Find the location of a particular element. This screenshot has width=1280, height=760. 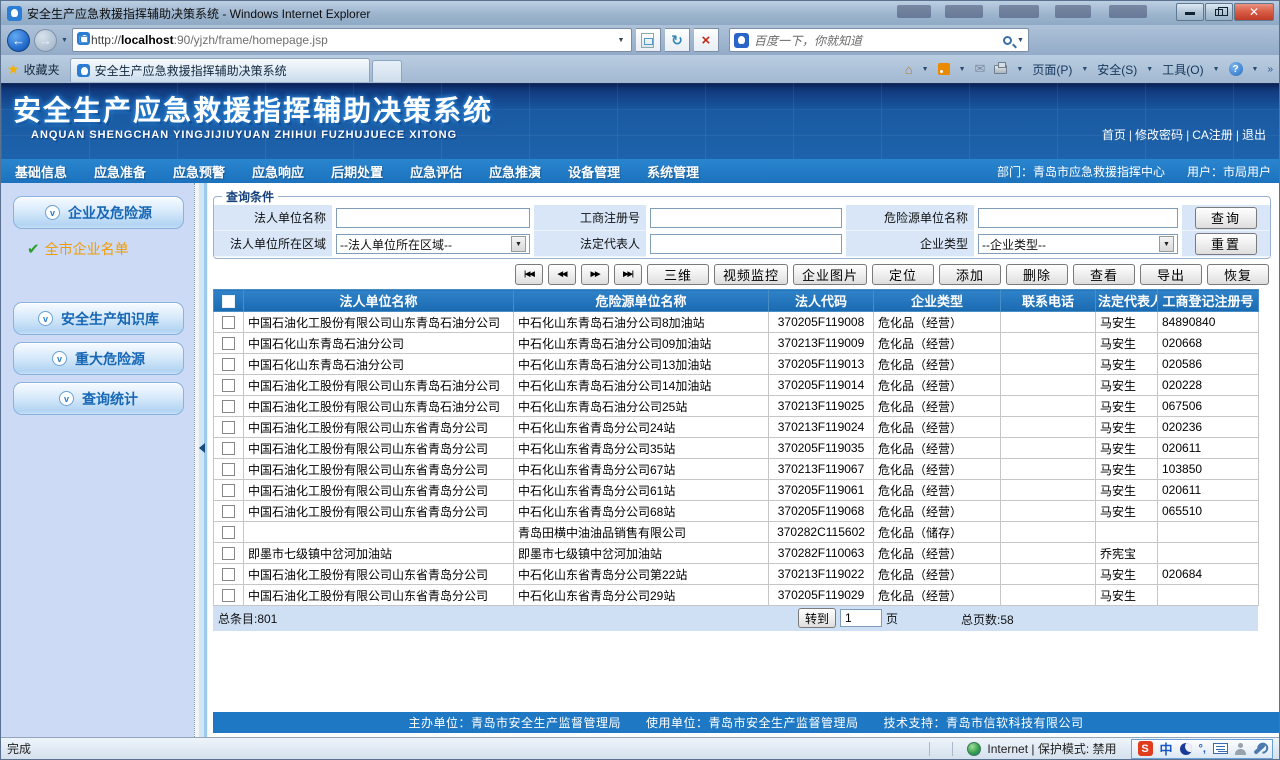

recent-pages-dropdown: ▼ is located at coordinates (64, 40).